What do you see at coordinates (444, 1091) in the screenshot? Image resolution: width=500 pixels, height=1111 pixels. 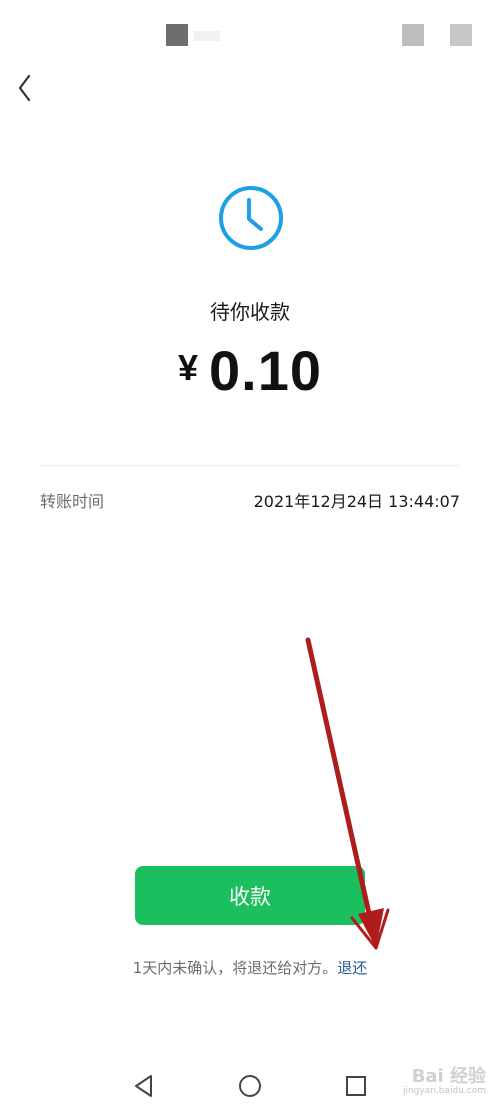 I see `watermark-url: jingyan.baidu.com` at bounding box center [444, 1091].